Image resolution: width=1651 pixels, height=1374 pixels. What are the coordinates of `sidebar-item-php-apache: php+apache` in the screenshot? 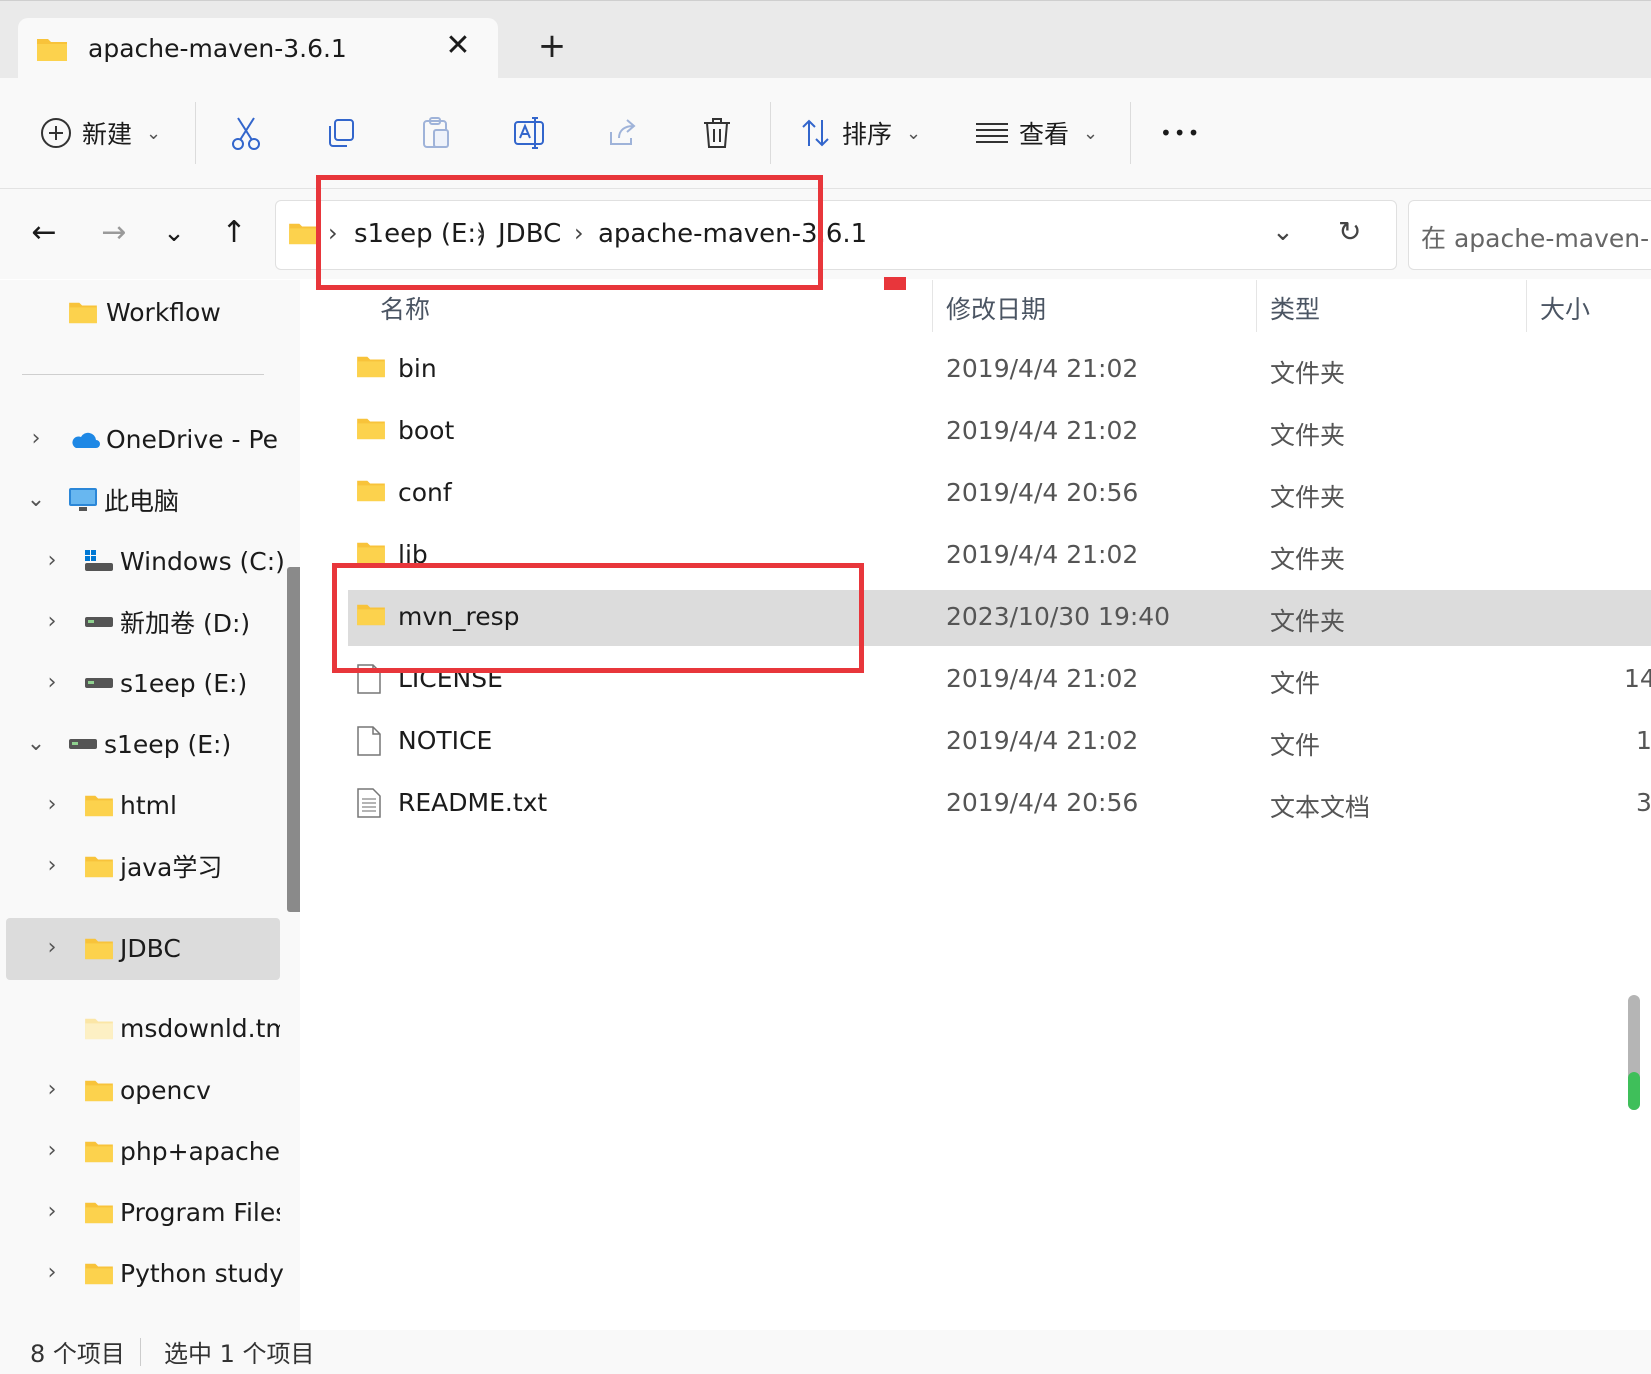 It's located at (182, 1151).